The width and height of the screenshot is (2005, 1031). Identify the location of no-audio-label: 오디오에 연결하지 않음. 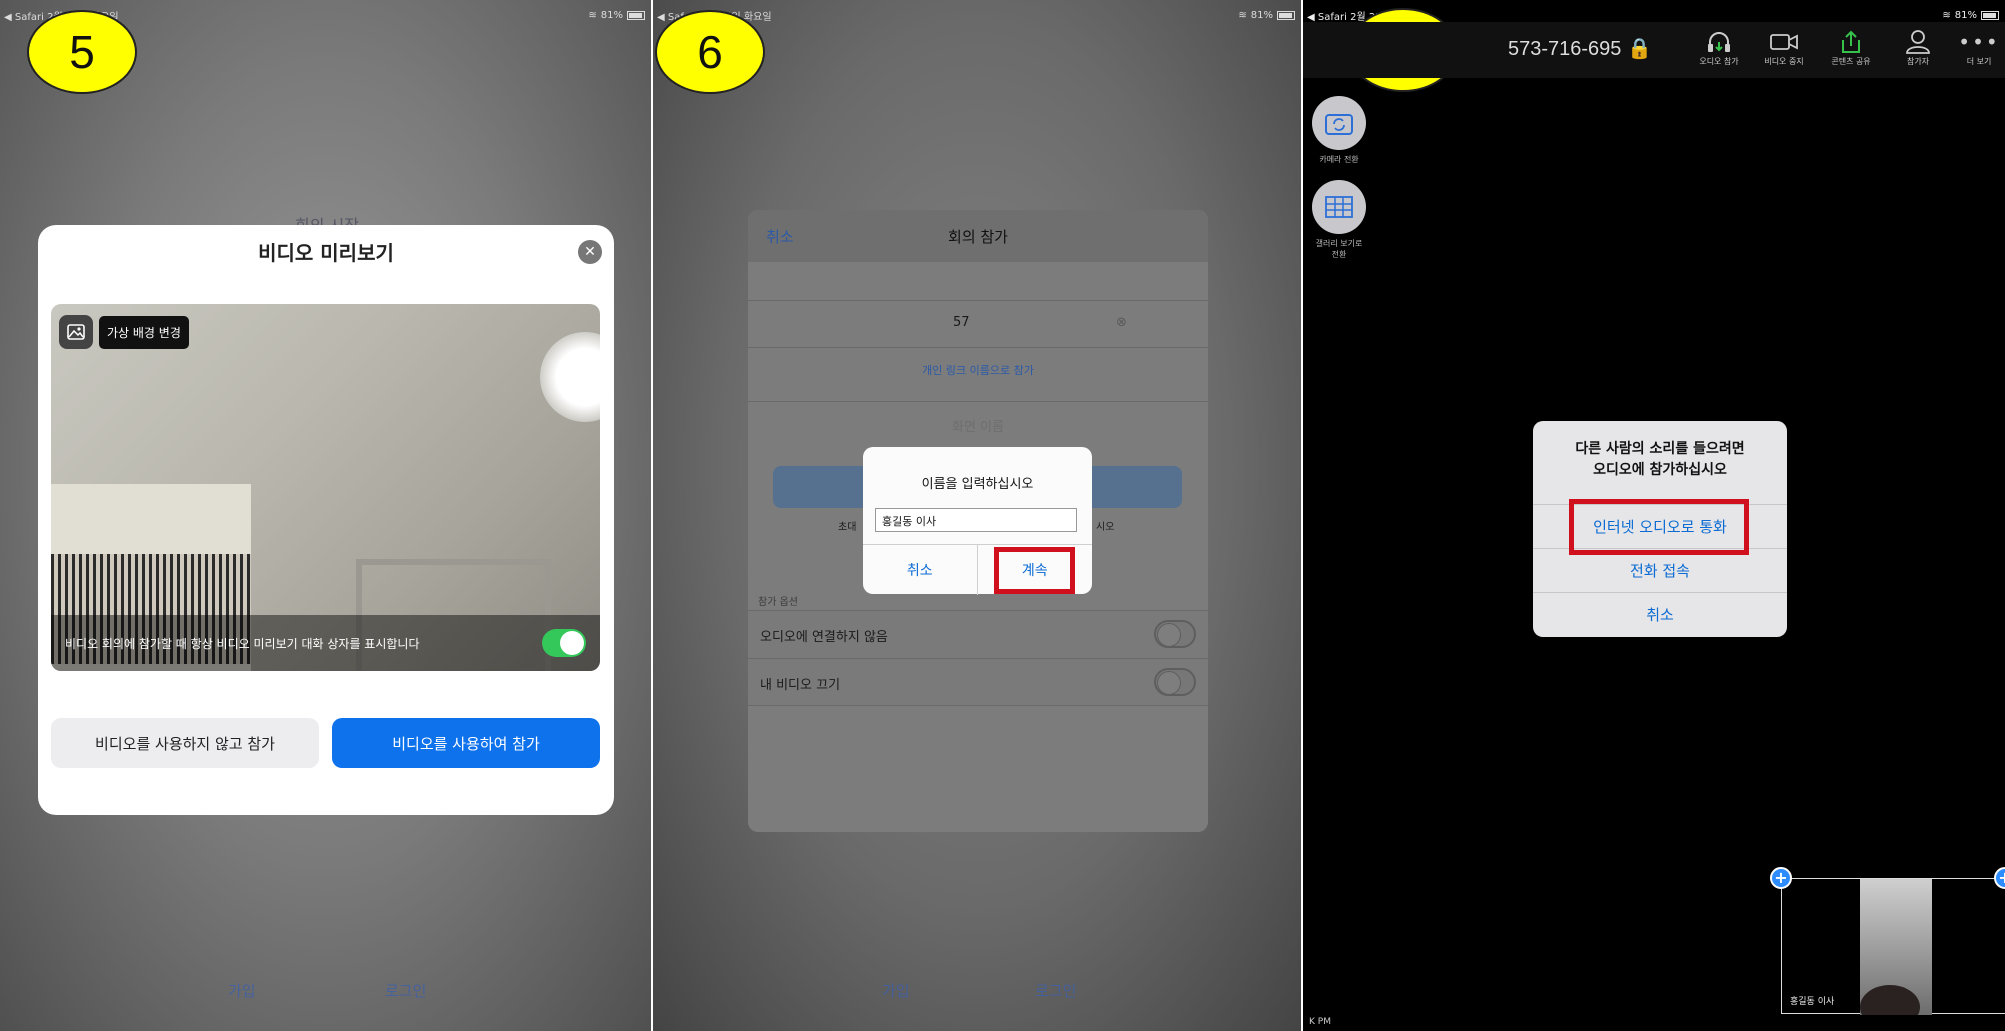
(824, 637).